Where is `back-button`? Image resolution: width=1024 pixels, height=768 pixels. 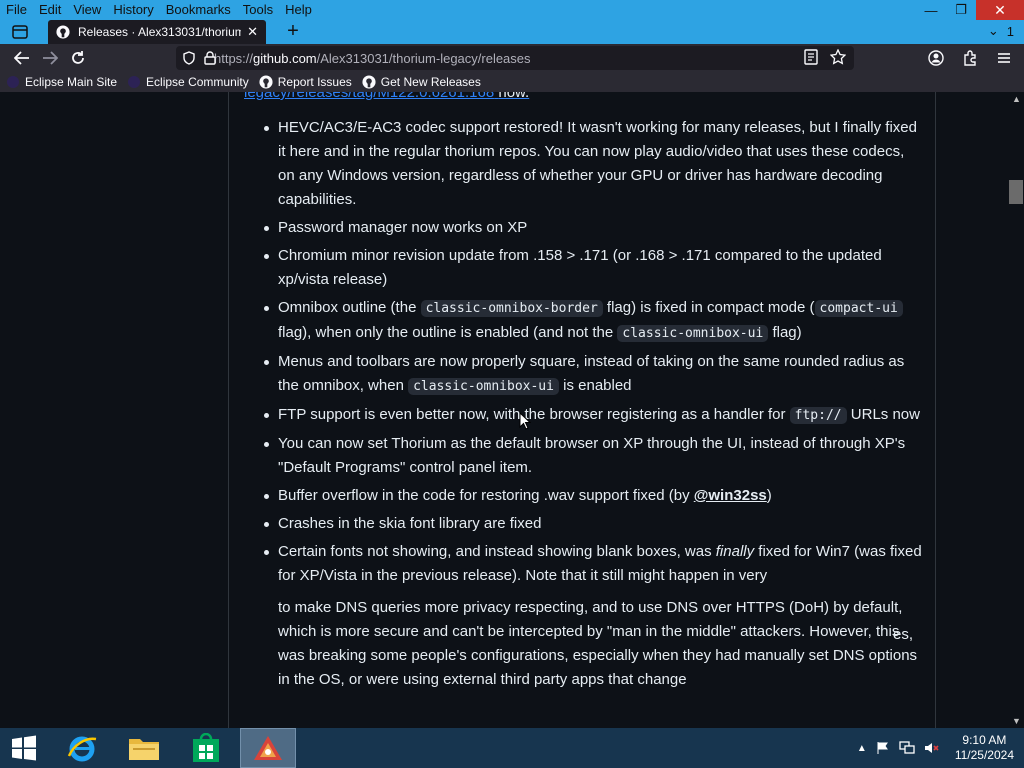
back-button is located at coordinates (22, 58).